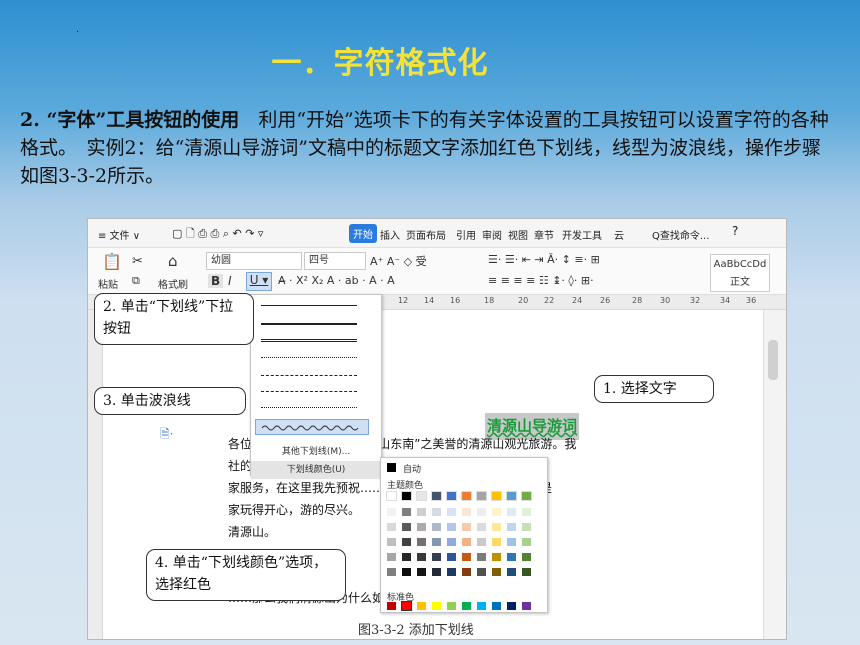 This screenshot has width=860, height=645. What do you see at coordinates (112, 261) in the screenshot?
I see `paste-icon: 📋` at bounding box center [112, 261].